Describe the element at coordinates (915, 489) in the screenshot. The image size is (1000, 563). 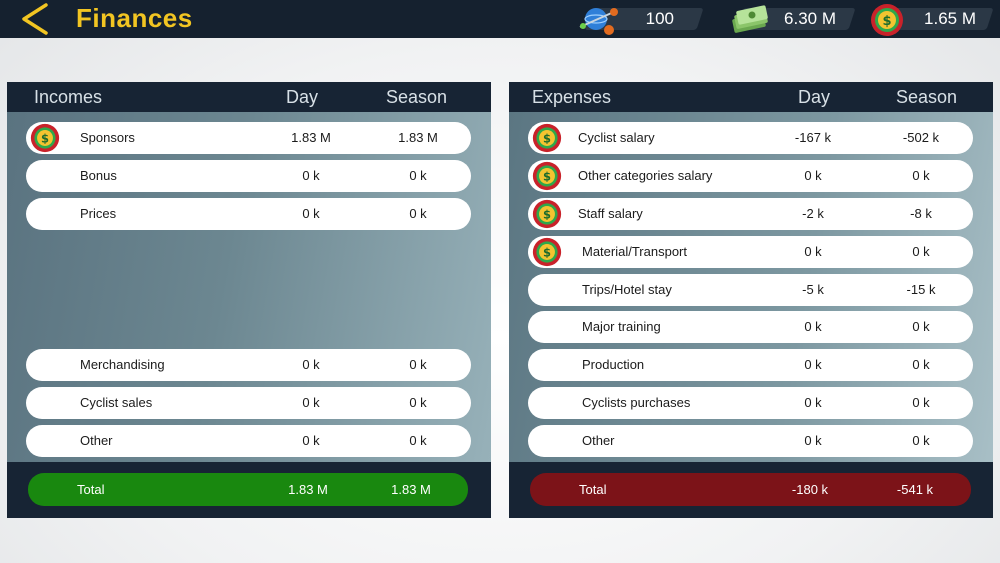
I see `total-season: -541 k` at that location.